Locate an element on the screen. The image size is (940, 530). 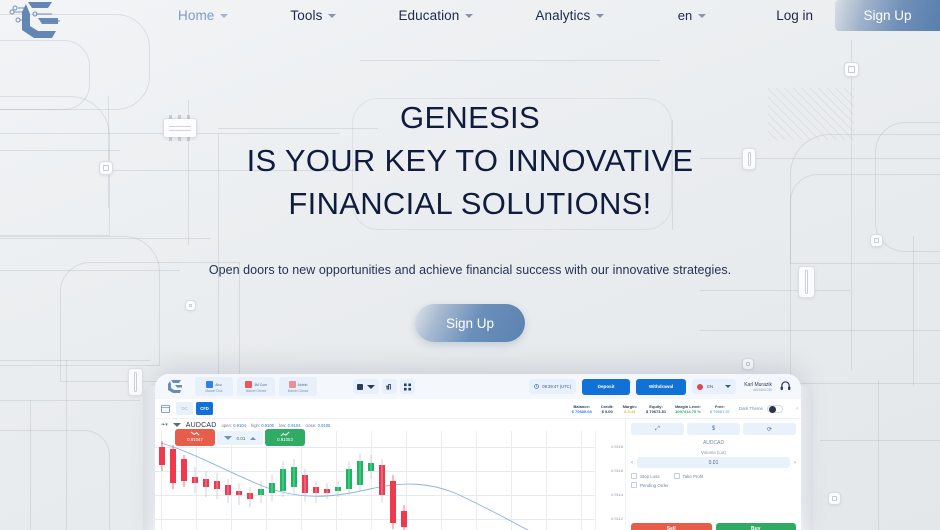
tab-label: DC is located at coordinates (184, 408).